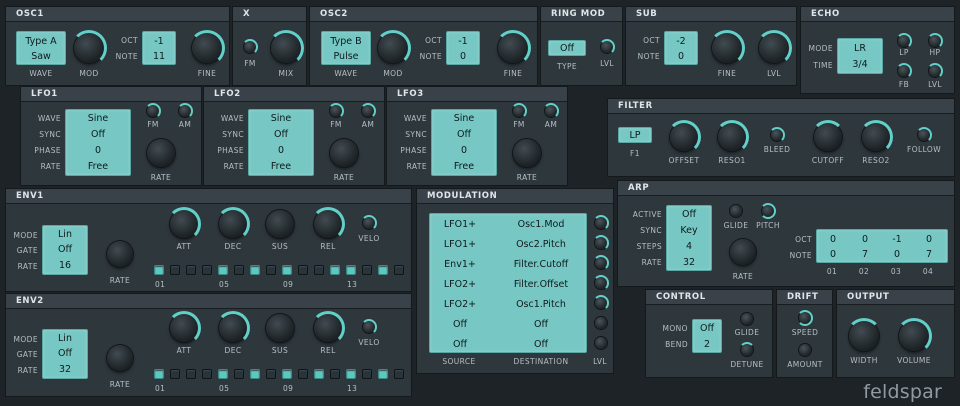 The height and width of the screenshot is (406, 960). Describe the element at coordinates (864, 334) in the screenshot. I see `output-width-knob` at that location.